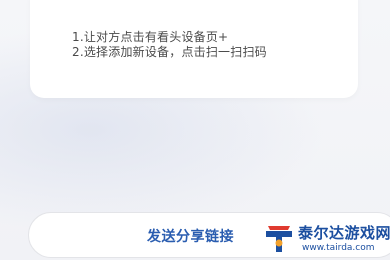 Image resolution: width=390 pixels, height=260 pixels. I want to click on instruction-list: 1.让对方点击有看头设备页+ 2.选择添加新设备，点击扫一扫扫码, so click(169, 45).